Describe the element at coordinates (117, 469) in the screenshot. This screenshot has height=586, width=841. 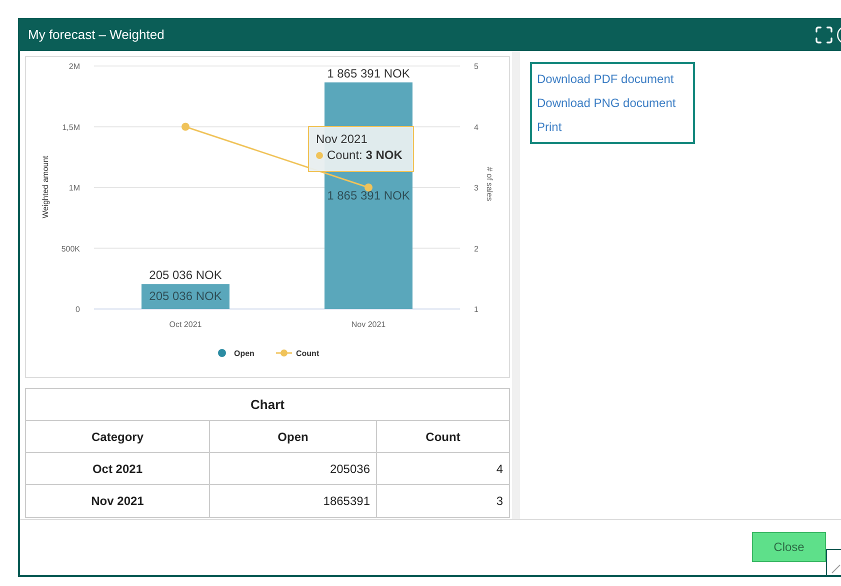
I see `table-cell-text: Oct 2021` at that location.